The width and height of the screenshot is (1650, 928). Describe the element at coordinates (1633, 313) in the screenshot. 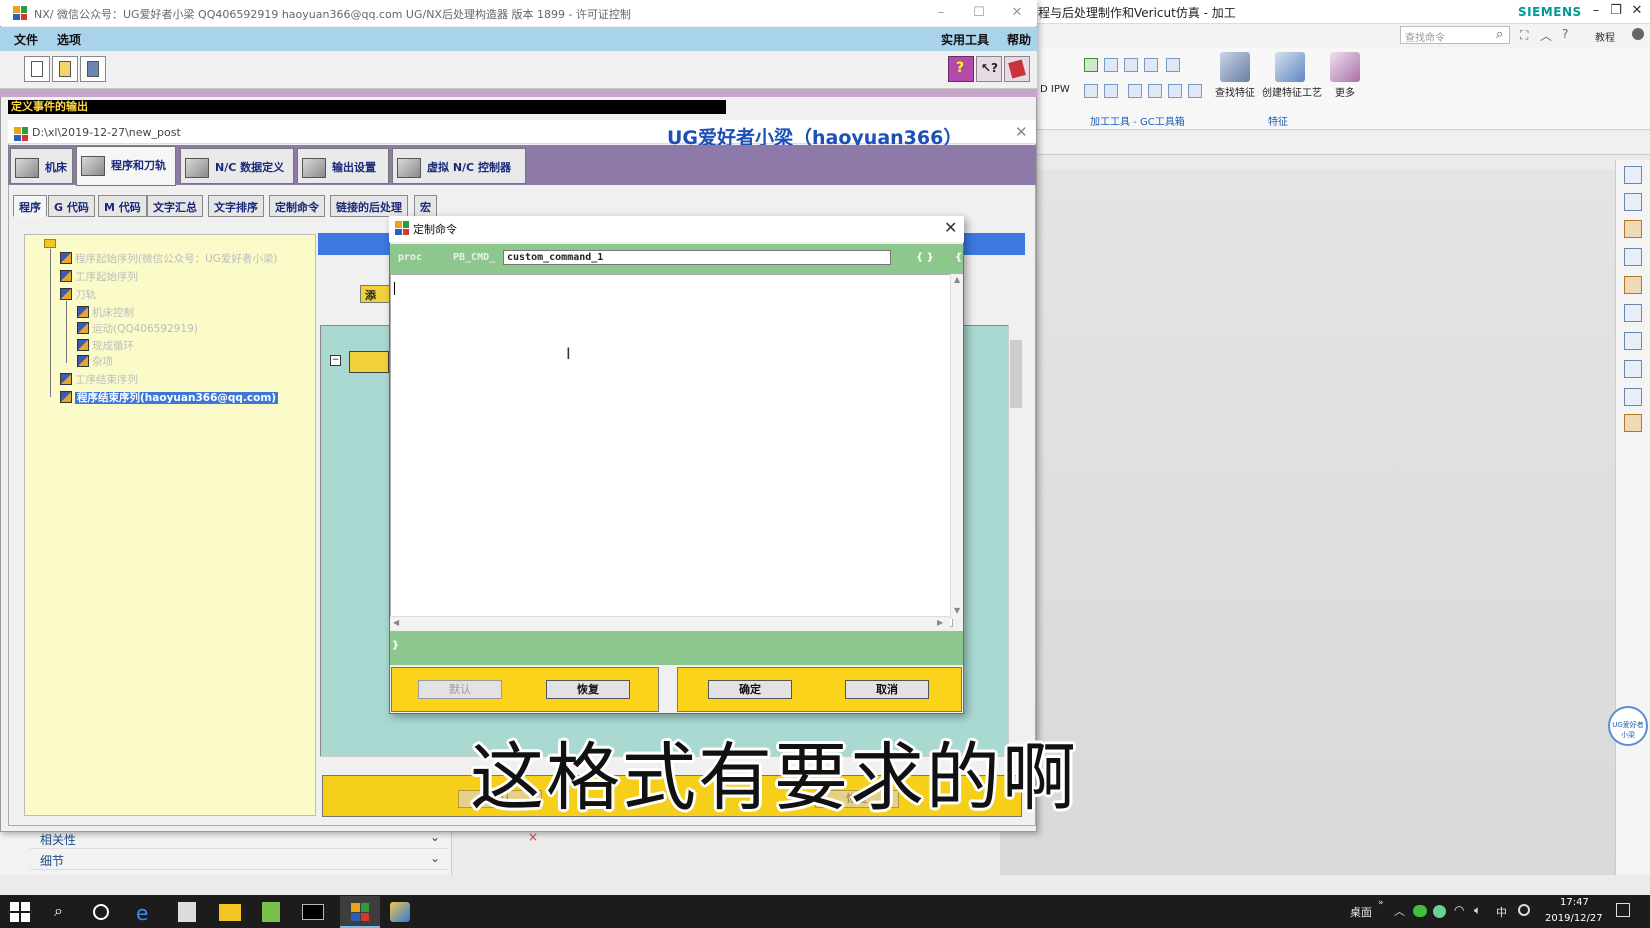

I see `reuse-library-icon` at that location.